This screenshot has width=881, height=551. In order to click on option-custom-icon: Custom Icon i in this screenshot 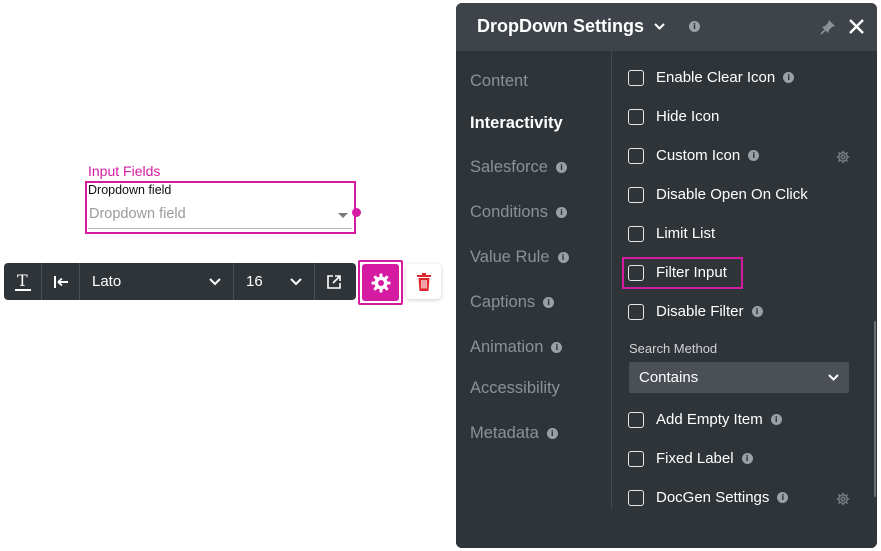, I will do `click(694, 155)`.